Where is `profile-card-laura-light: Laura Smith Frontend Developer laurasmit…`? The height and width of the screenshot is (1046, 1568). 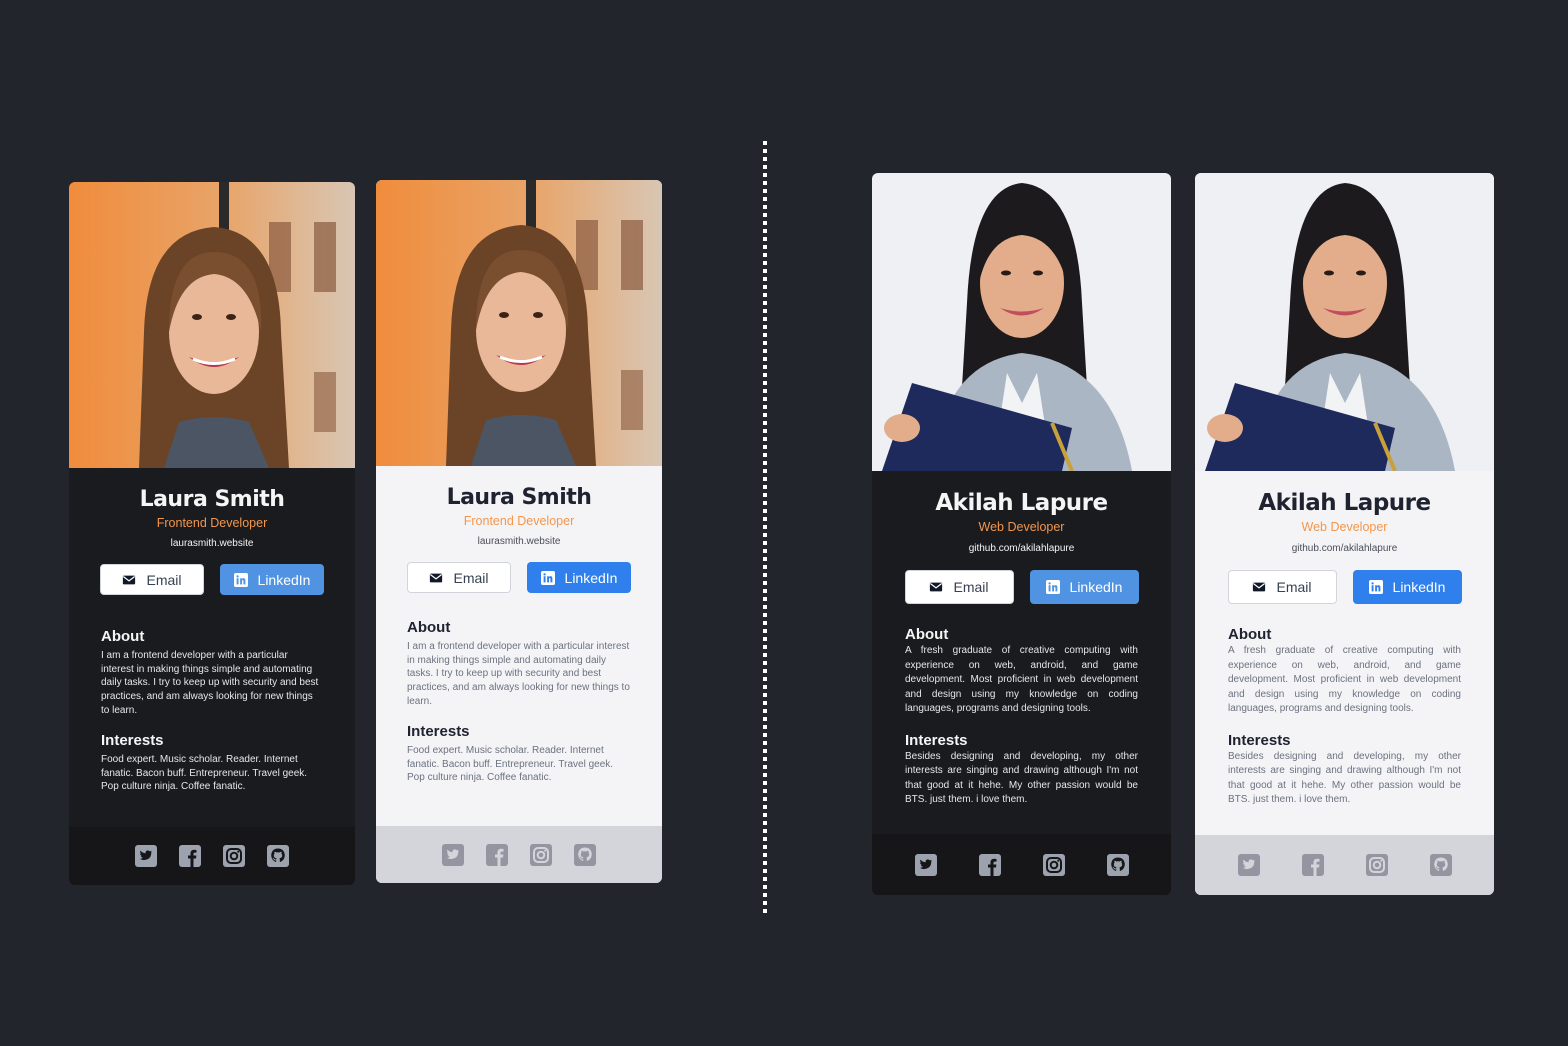
profile-card-laura-light: Laura Smith Frontend Developer laurasmit… is located at coordinates (519, 531).